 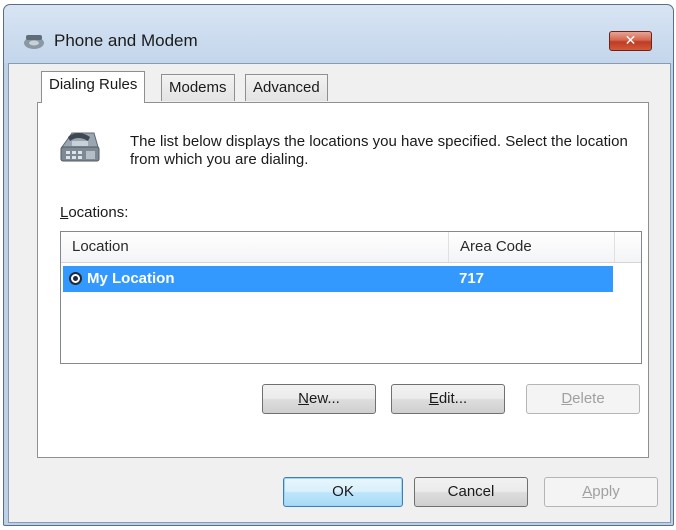 I want to click on delete-label: elete, so click(x=588, y=398).